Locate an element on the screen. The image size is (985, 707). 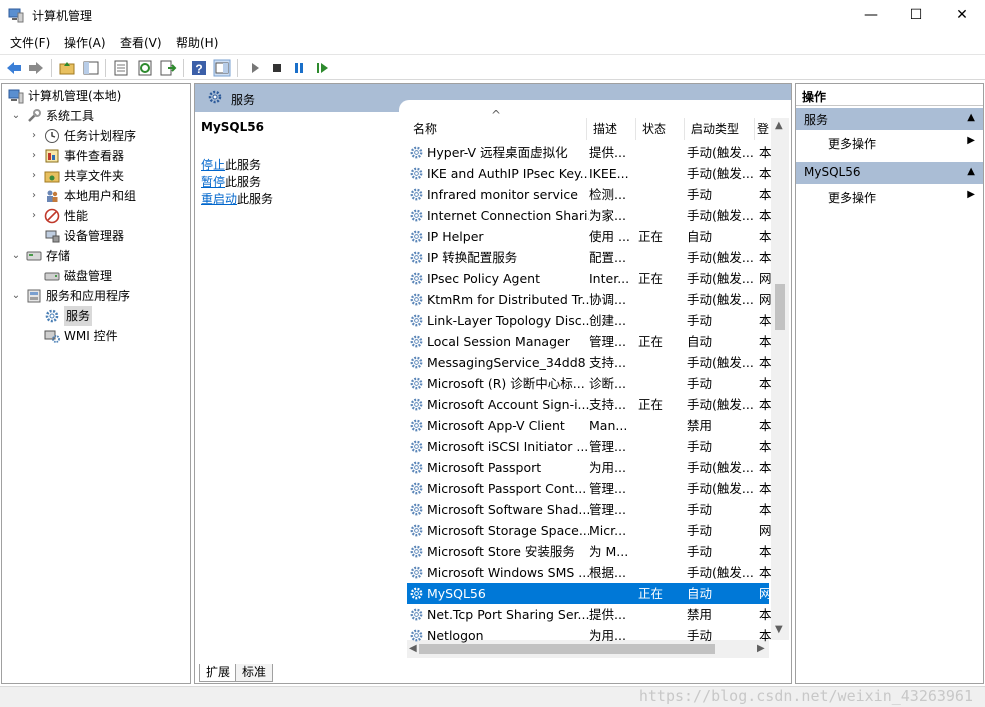
column-header-logon: 登 is located at coordinates (763, 129).